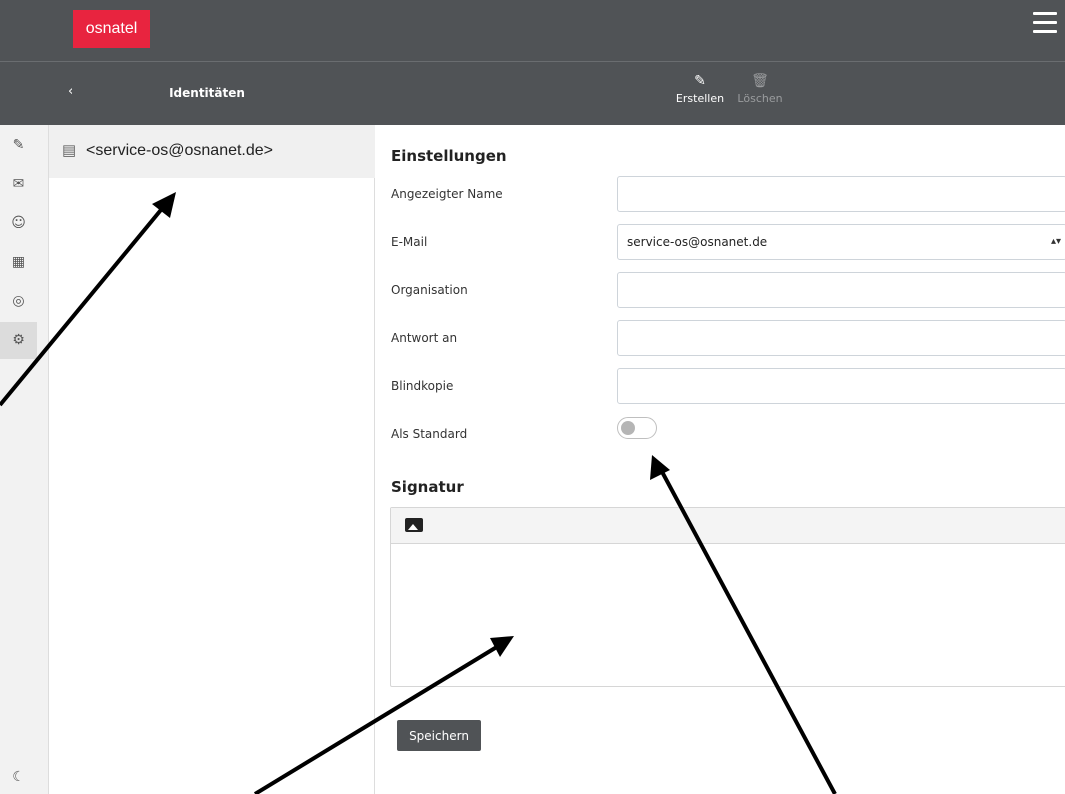 The width and height of the screenshot is (1065, 794). I want to click on arrow-to-list, so click(83, 305).